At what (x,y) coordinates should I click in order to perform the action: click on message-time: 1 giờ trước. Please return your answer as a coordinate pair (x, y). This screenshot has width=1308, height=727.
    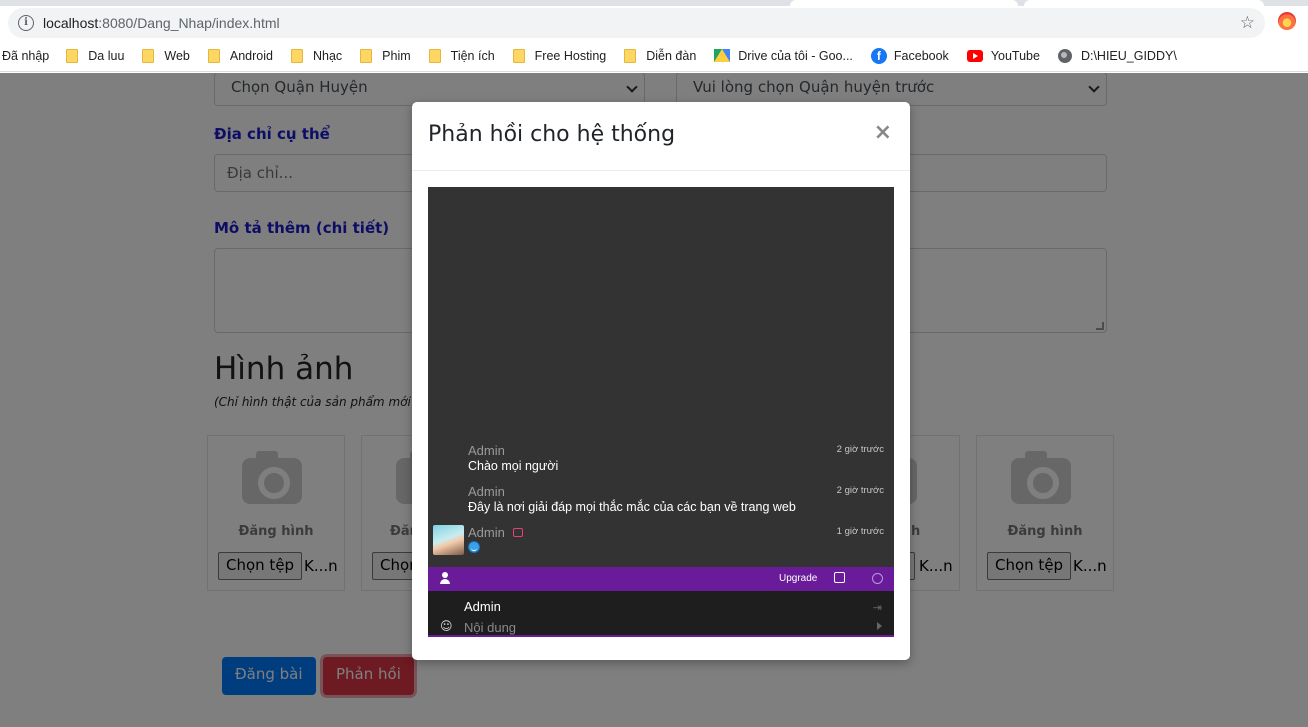
    Looking at the image, I should click on (860, 531).